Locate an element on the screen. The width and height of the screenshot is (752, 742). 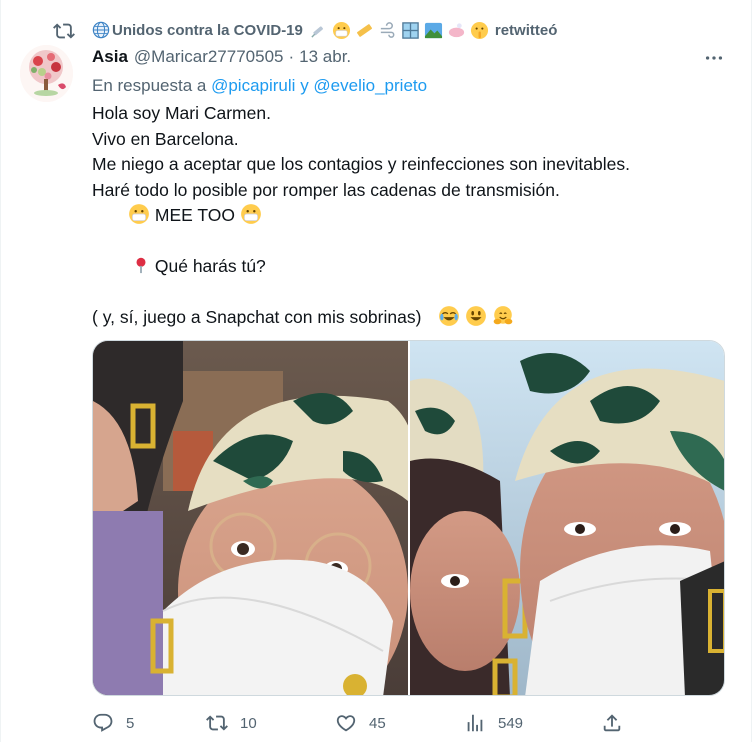
like-count: 45 is located at coordinates (377, 723).